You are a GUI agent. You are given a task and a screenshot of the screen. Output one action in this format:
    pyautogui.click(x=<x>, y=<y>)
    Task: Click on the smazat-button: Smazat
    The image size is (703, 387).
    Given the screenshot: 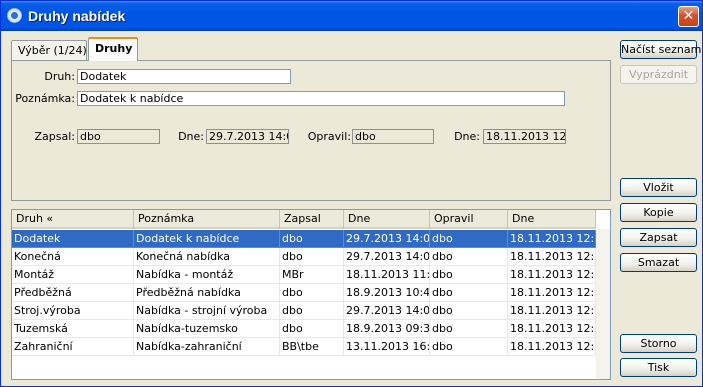 What is the action you would take?
    pyautogui.click(x=658, y=262)
    